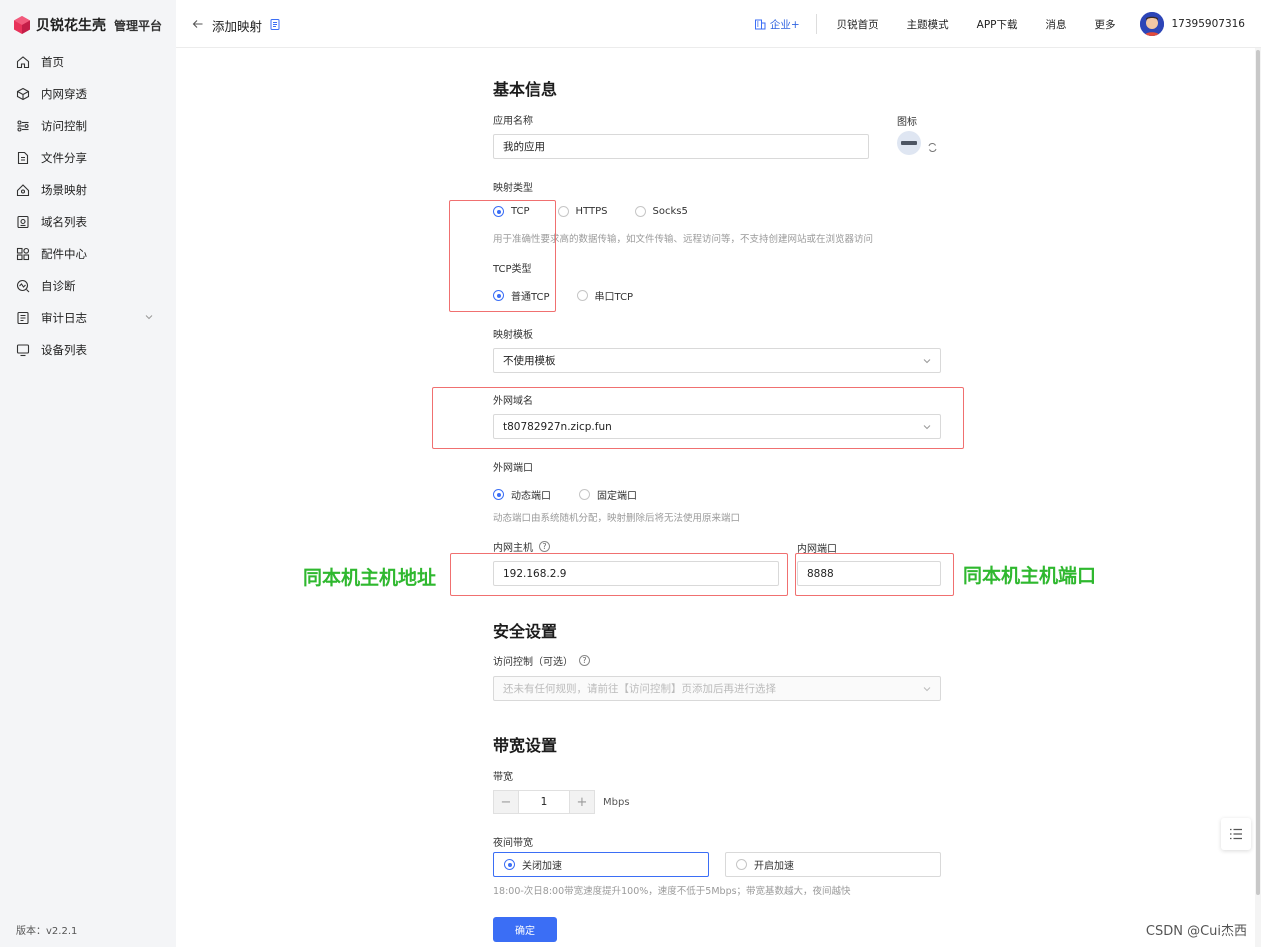 The width and height of the screenshot is (1261, 947). What do you see at coordinates (88, 126) in the screenshot?
I see `sidebar-item-access-control: 访问控制` at bounding box center [88, 126].